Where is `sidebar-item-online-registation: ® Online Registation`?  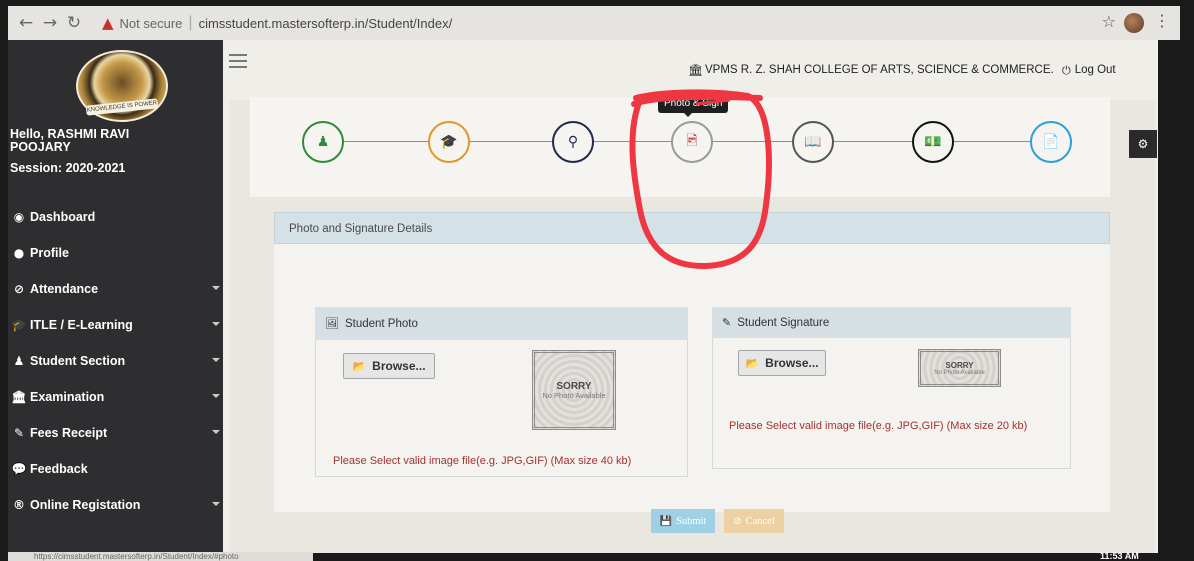 sidebar-item-online-registation: ® Online Registation is located at coordinates (115, 505).